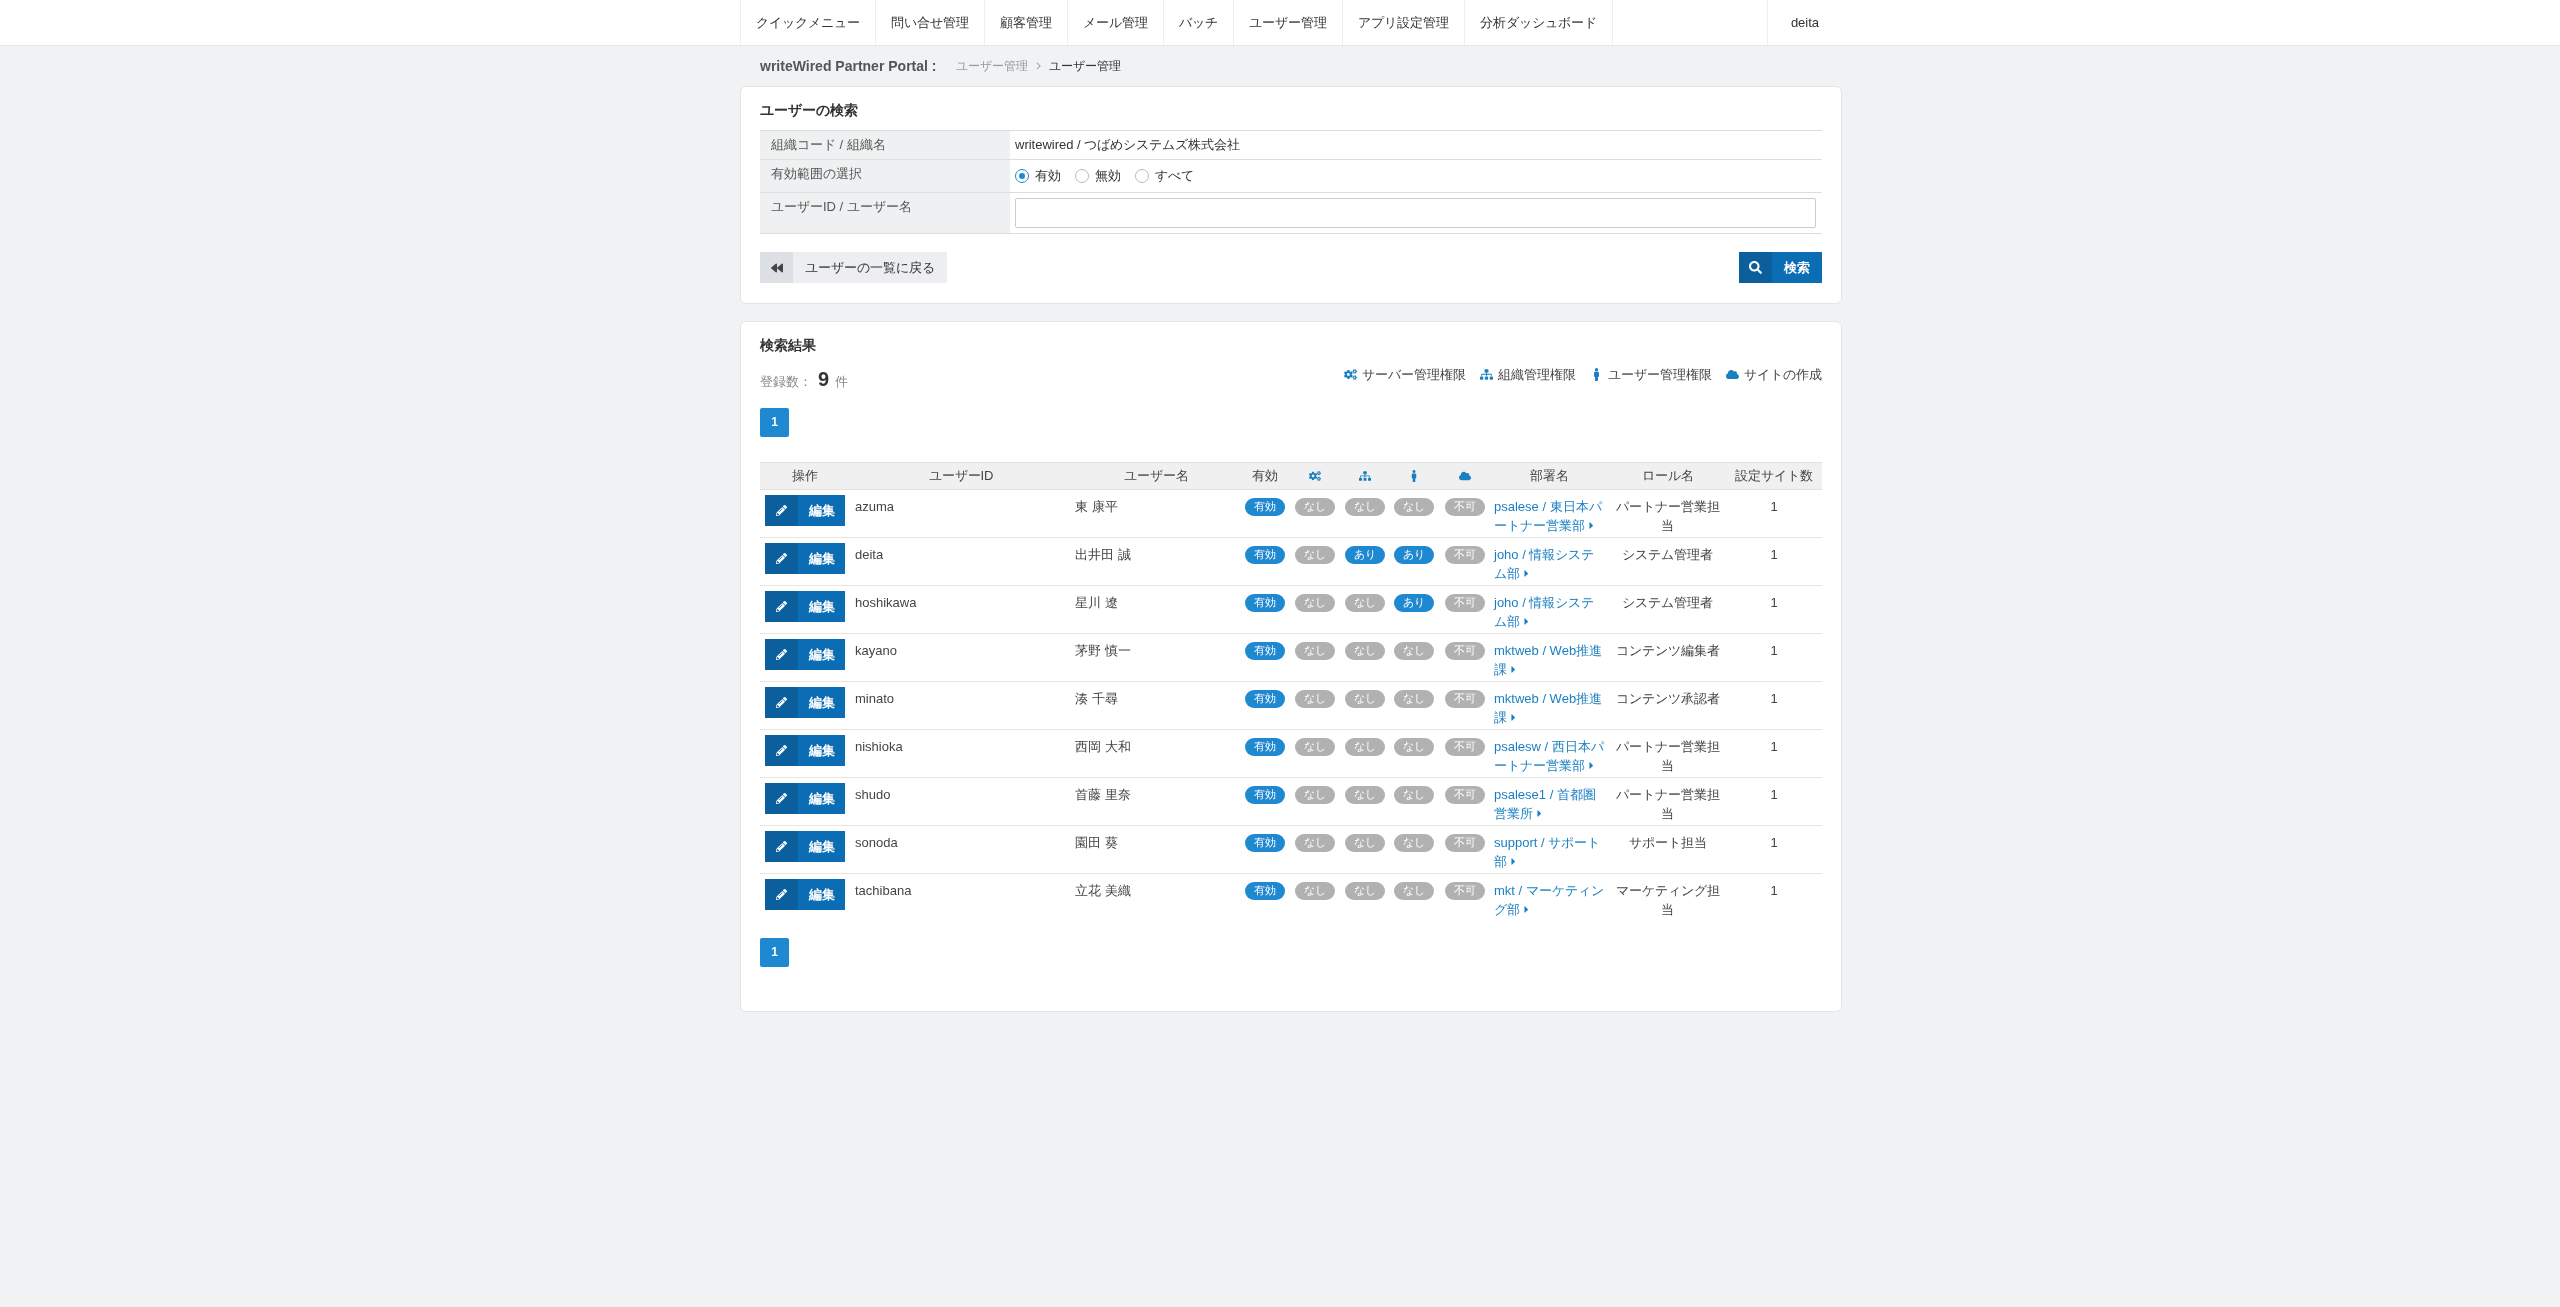 The height and width of the screenshot is (1307, 2560). I want to click on count-label: 登録数：, so click(786, 382).